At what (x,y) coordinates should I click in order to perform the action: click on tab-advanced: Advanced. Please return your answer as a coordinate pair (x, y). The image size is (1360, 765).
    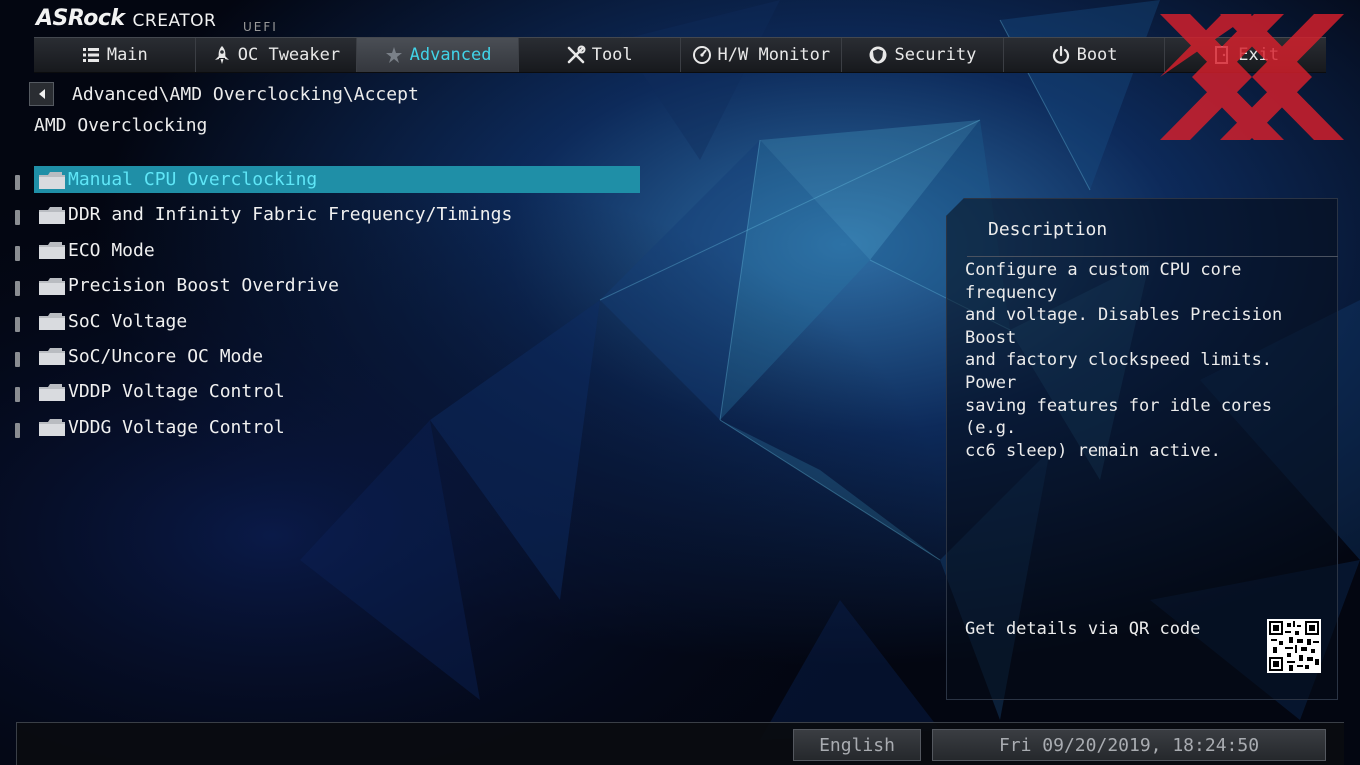
    Looking at the image, I should click on (438, 55).